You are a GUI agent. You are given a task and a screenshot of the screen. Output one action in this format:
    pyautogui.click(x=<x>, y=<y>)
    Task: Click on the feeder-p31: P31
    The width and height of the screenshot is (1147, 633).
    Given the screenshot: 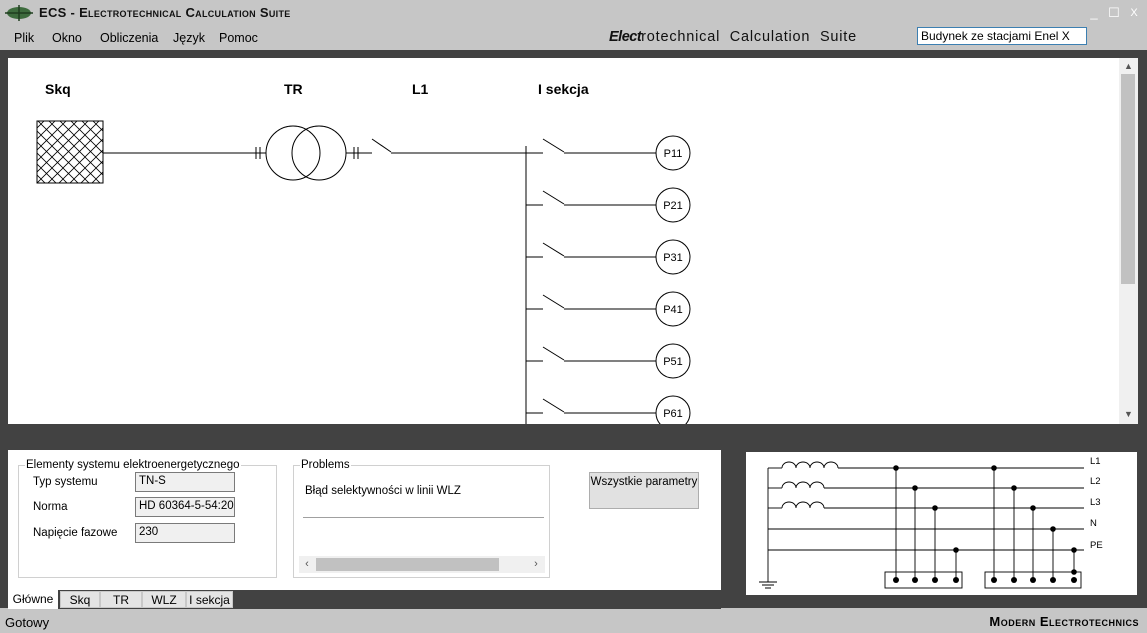 What is the action you would take?
    pyautogui.click(x=608, y=257)
    